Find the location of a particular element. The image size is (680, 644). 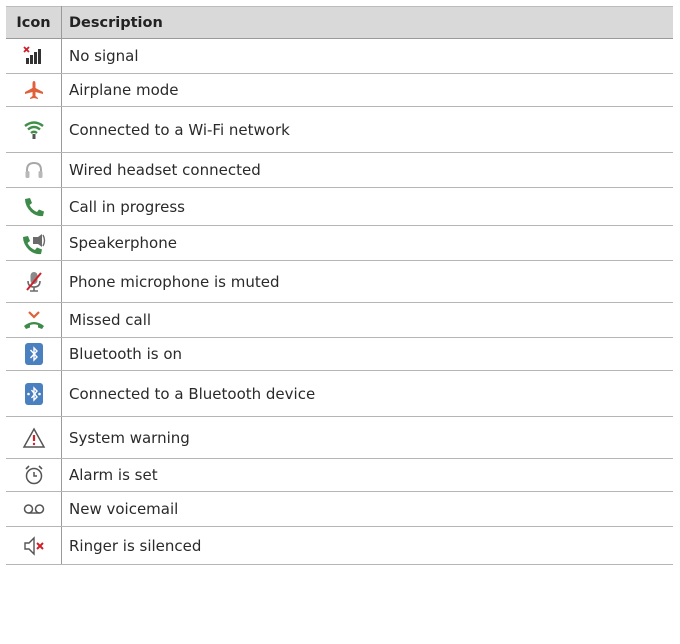

speakerphone-icon is located at coordinates (33, 244).